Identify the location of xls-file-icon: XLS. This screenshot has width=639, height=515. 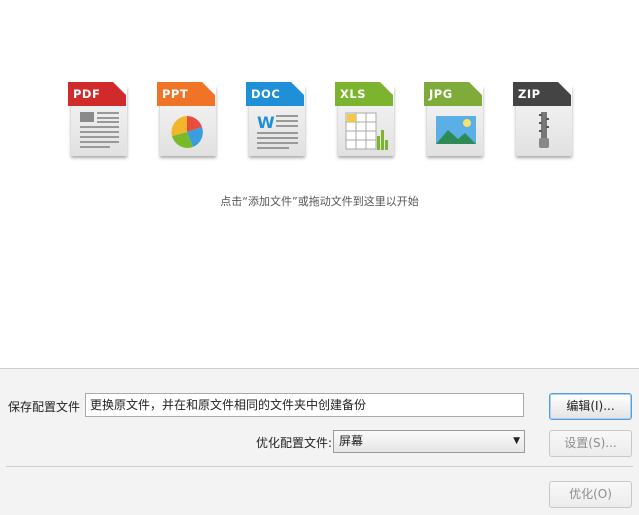
(365, 120).